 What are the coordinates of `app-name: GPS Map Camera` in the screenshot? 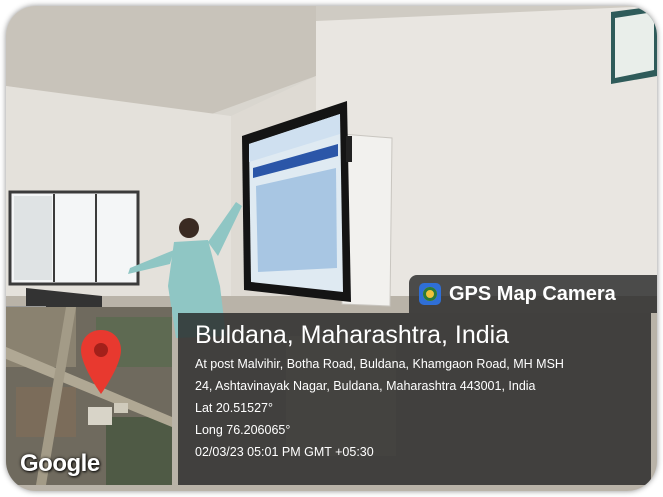 It's located at (532, 293).